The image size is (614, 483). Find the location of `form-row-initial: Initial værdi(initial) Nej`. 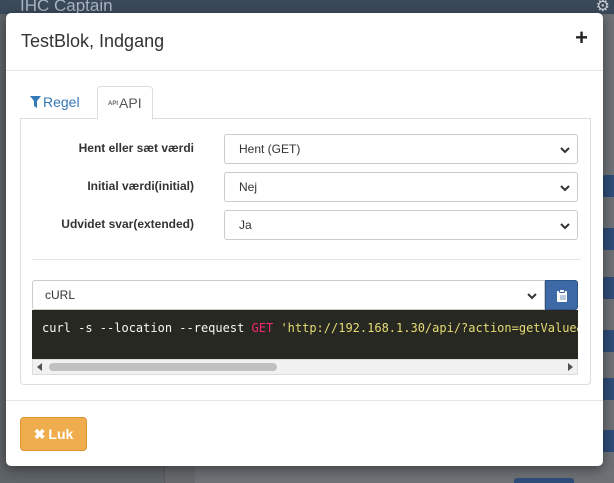

form-row-initial: Initial værdi(initial) Nej is located at coordinates (306, 187).